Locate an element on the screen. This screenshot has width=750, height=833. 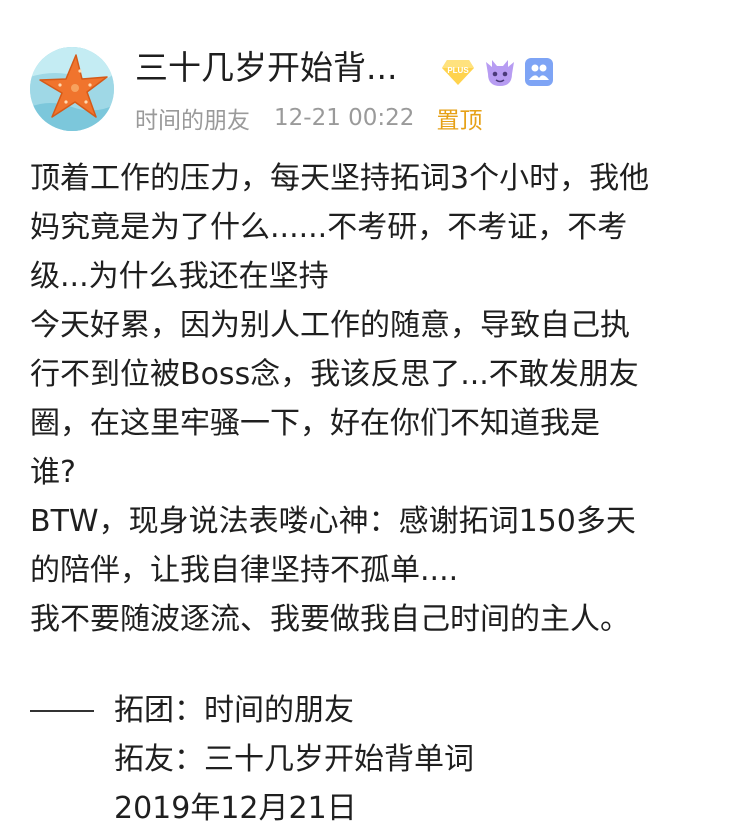
signature-dash is located at coordinates (62, 711).